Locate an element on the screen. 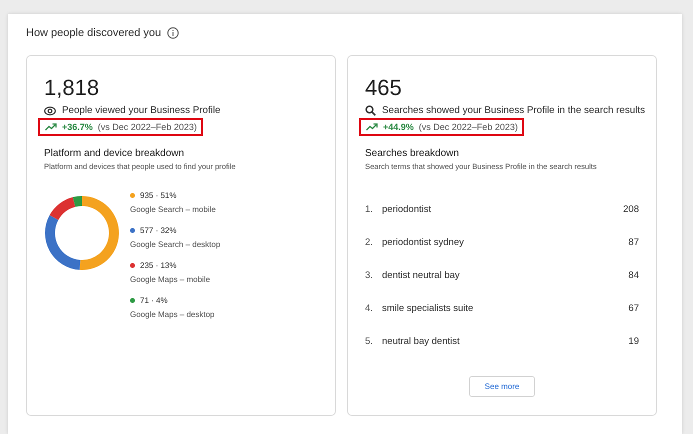  legend-label: Google Search – mobile is located at coordinates (173, 209).